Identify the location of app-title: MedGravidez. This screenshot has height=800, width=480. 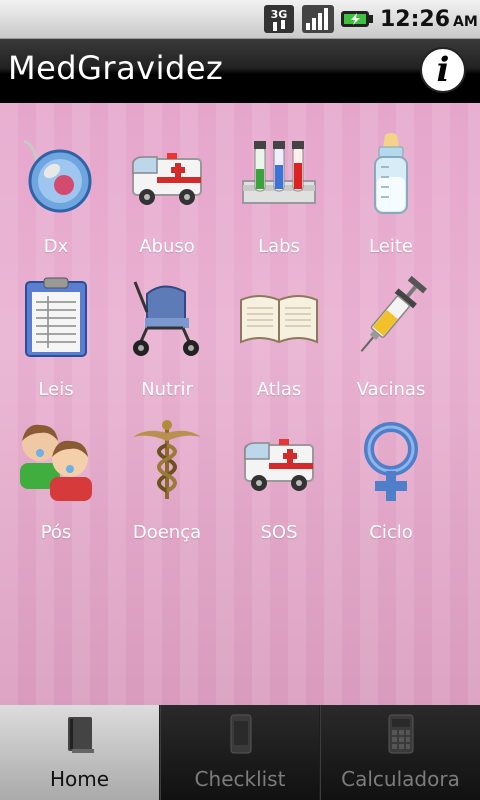
(116, 68).